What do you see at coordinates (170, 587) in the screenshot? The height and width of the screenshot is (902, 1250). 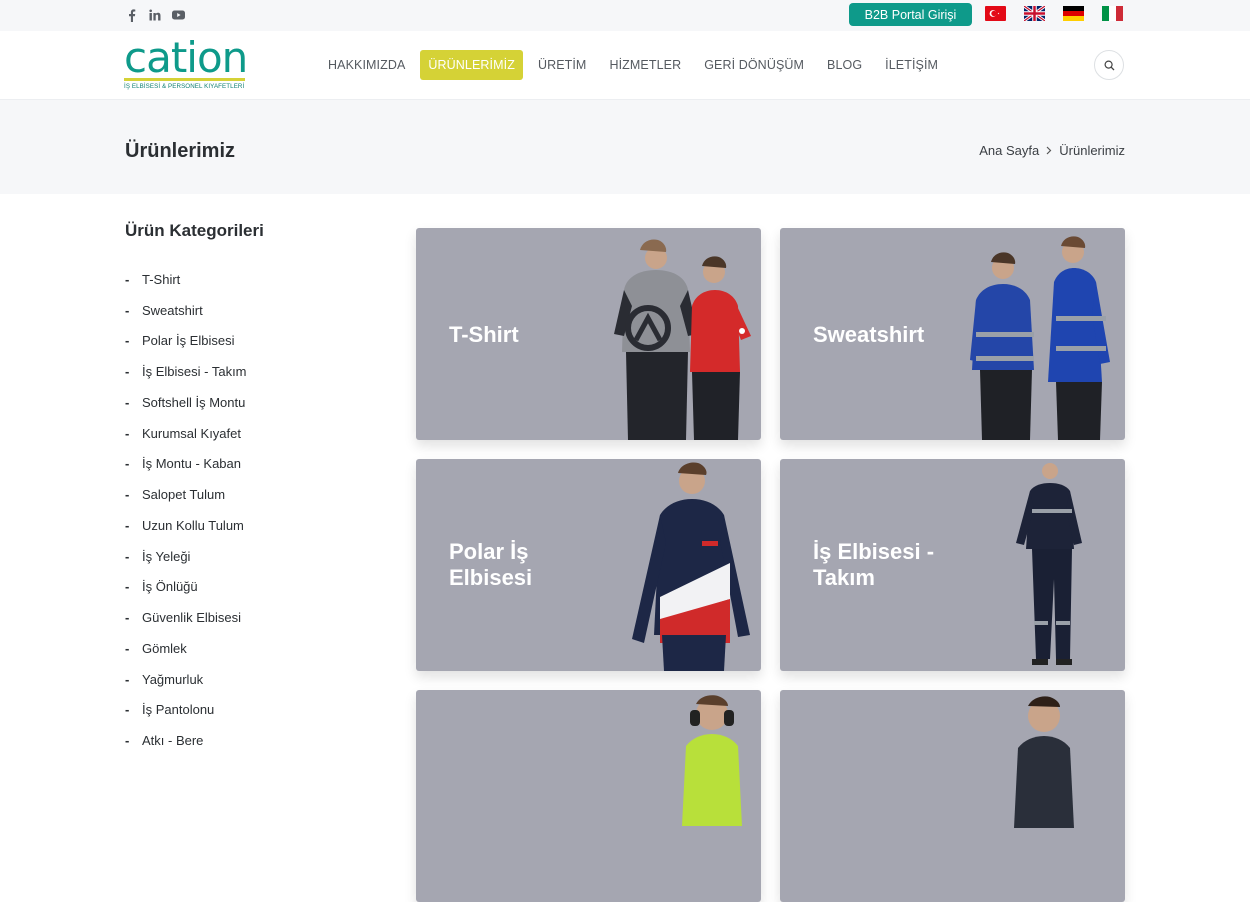 I see `category-label: İş Önlüğü` at bounding box center [170, 587].